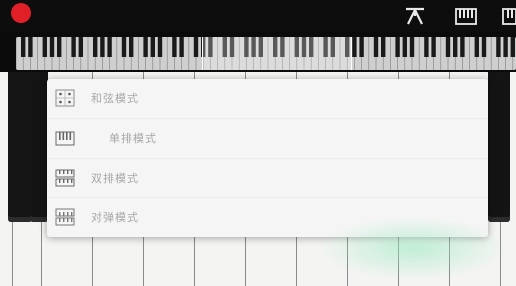 The image size is (516, 286). Describe the element at coordinates (115, 98) in the screenshot. I see `menu-item-label: 和弦模式` at that location.